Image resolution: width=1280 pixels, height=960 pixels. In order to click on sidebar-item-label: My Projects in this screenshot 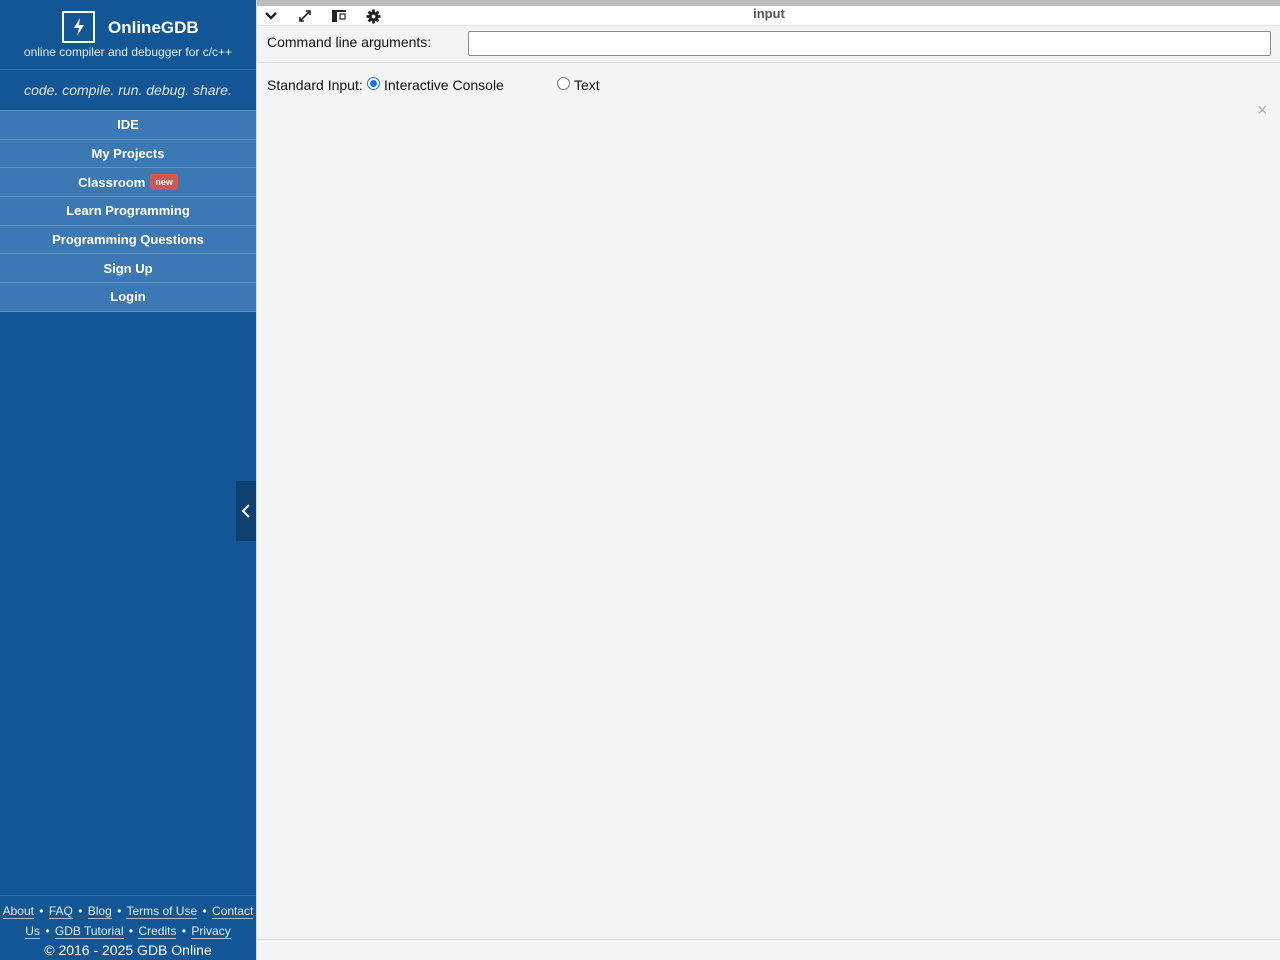, I will do `click(128, 154)`.